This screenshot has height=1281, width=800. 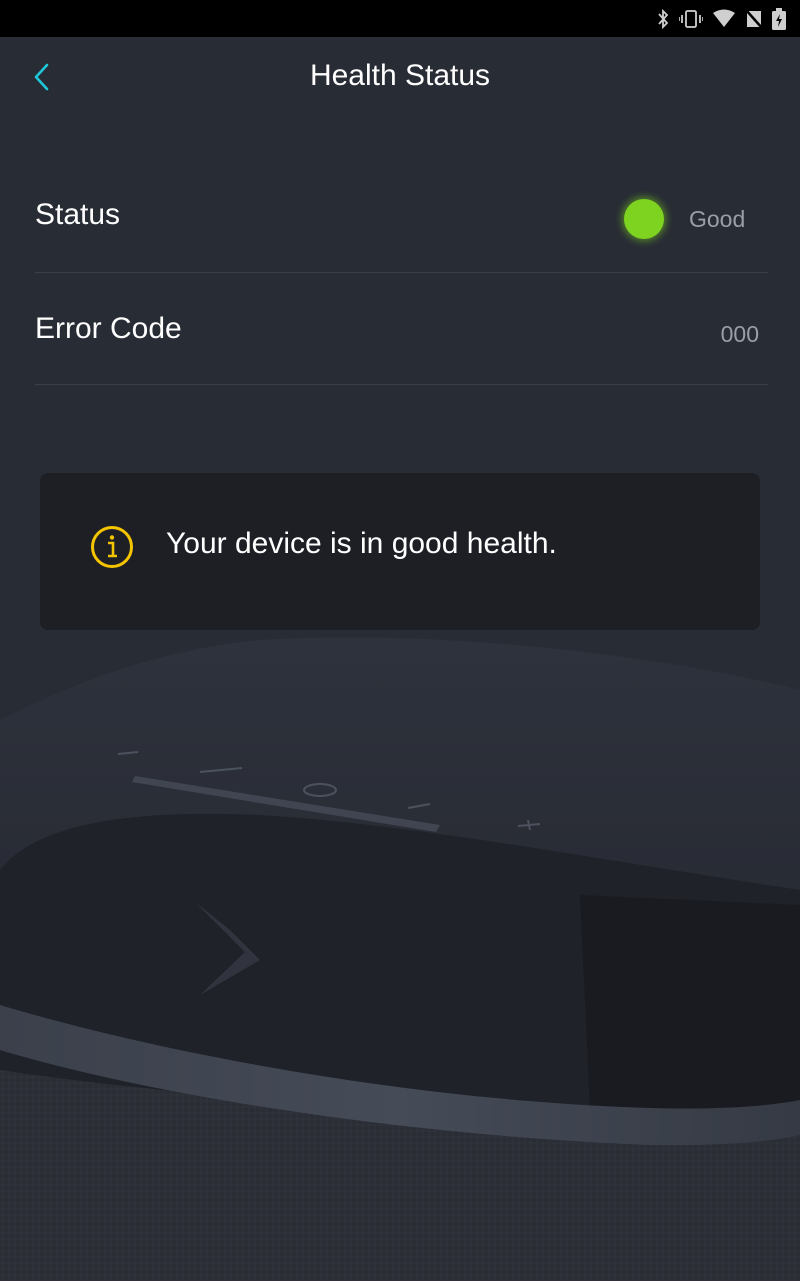 I want to click on vibrate-icon, so click(x=691, y=19).